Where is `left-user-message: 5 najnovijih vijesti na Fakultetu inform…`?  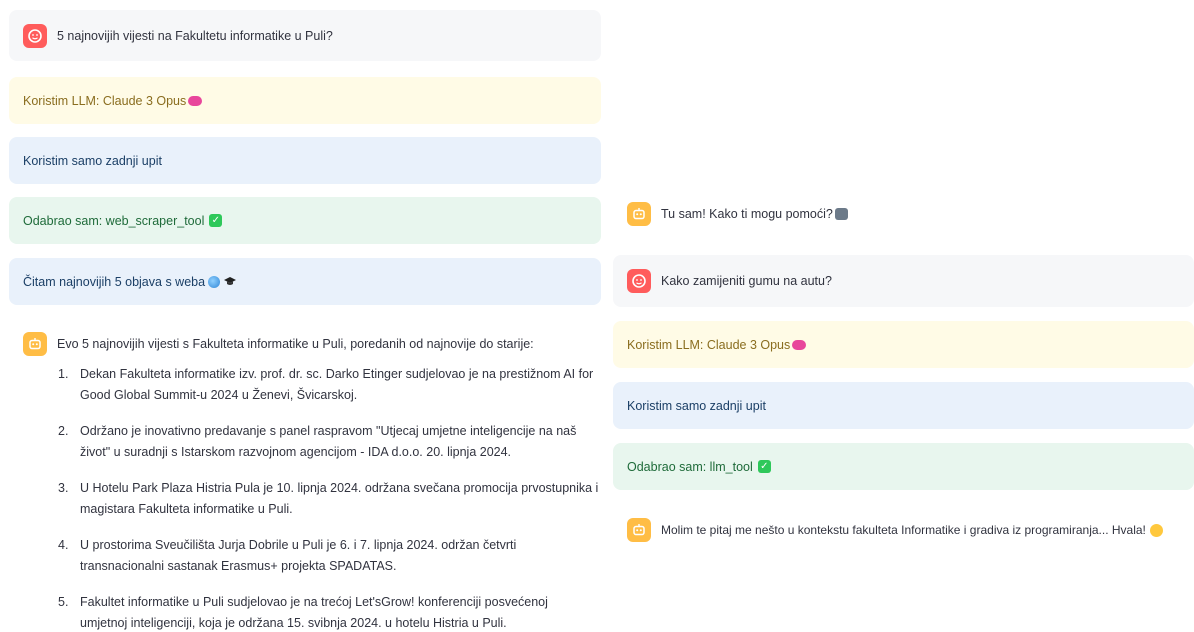
left-user-message: 5 najnovijih vijesti na Fakultetu inform… is located at coordinates (305, 35).